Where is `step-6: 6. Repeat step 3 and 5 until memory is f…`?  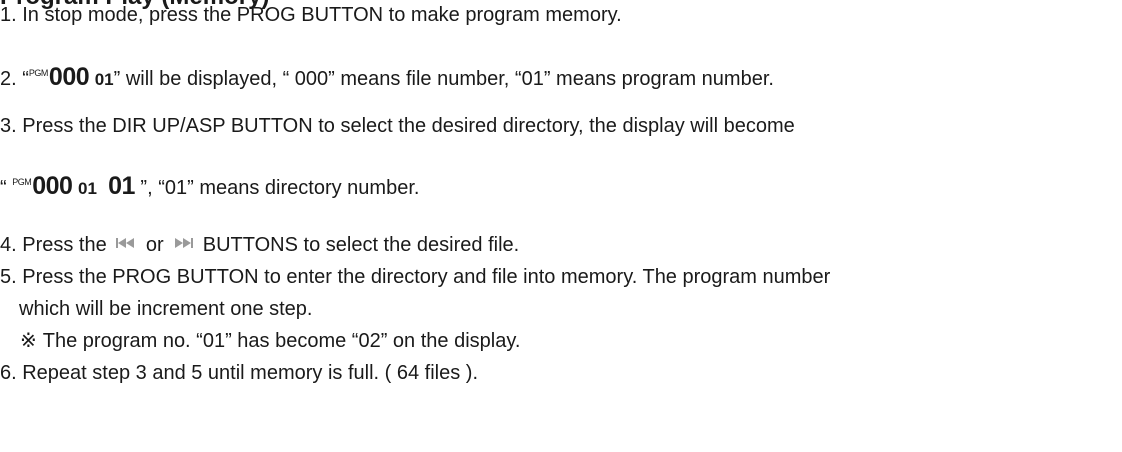
step-6: 6. Repeat step 3 and 5 until memory is f… is located at coordinates (239, 373).